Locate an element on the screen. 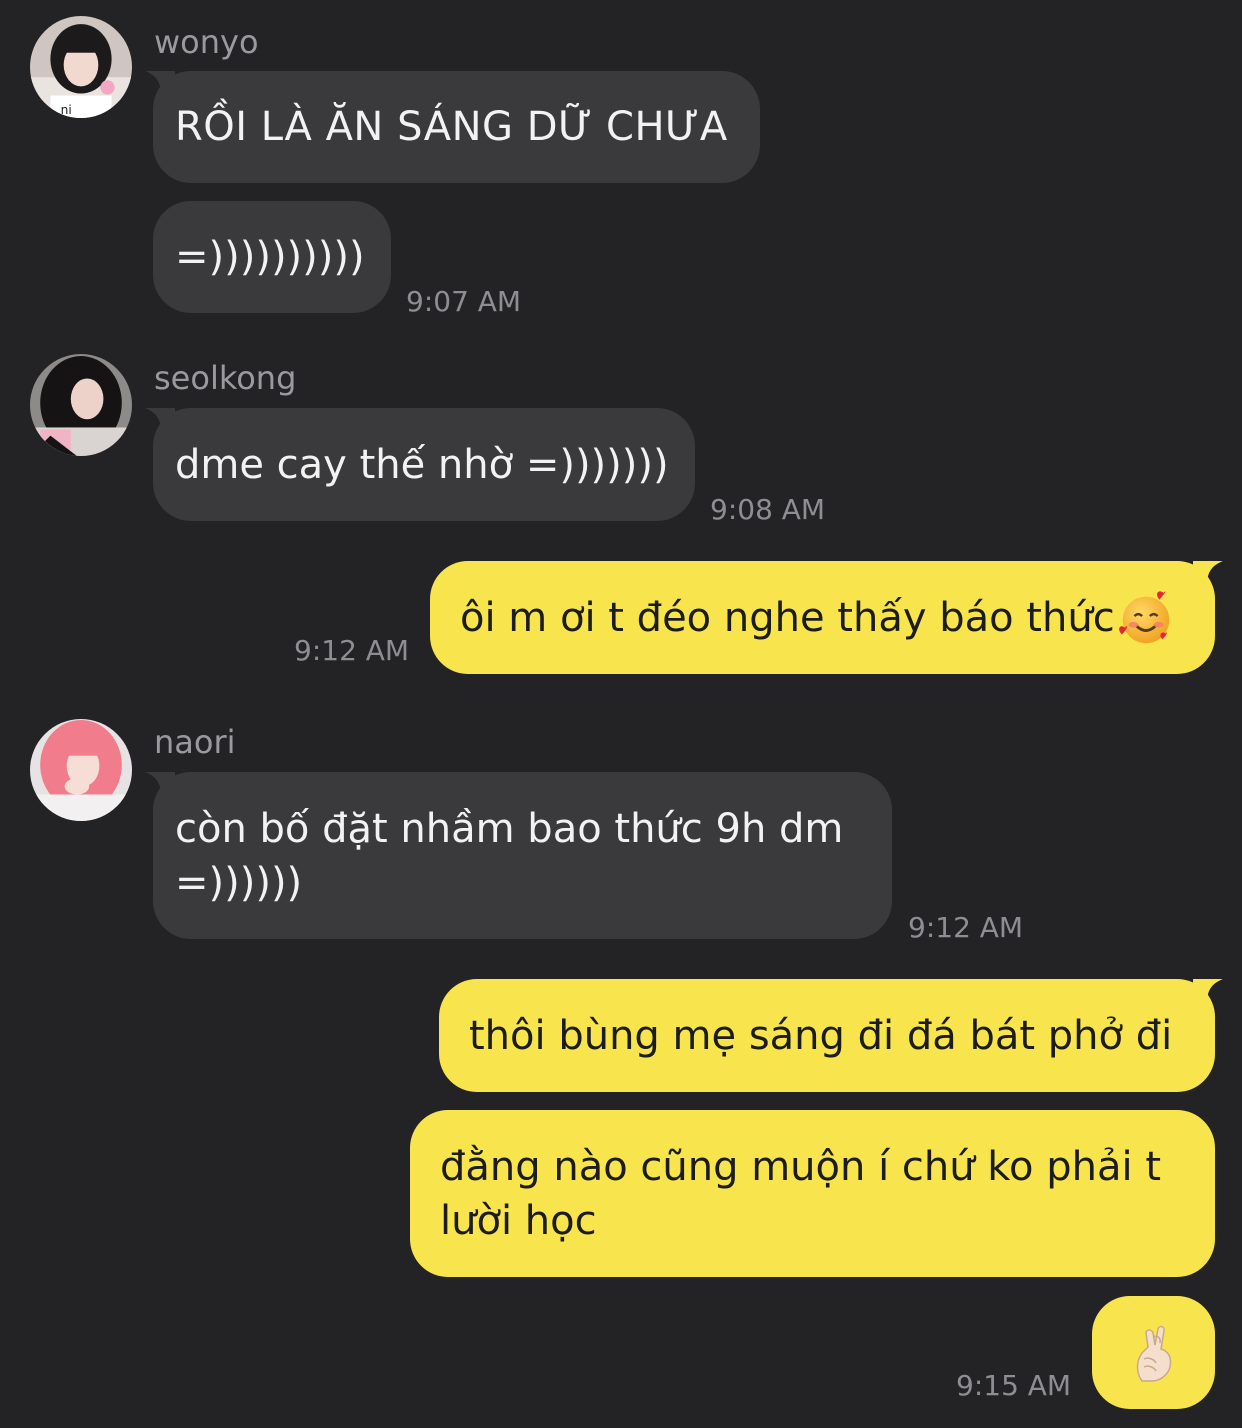  message-bubble: còn bố đặt nhầm bao thức 9h dm =)))))) is located at coordinates (522, 855).